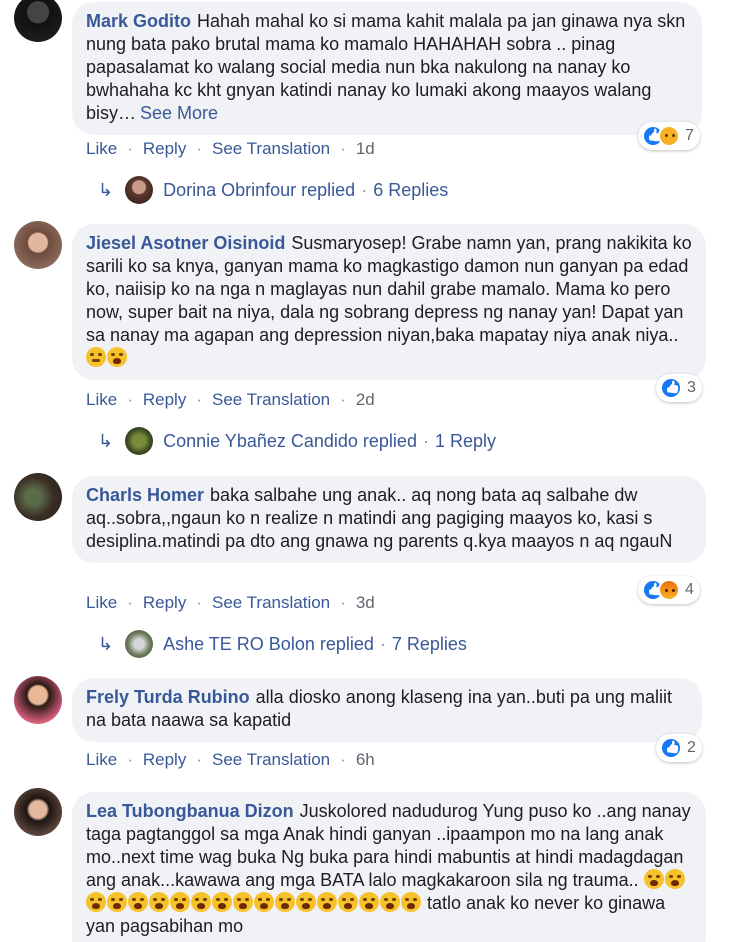 The height and width of the screenshot is (942, 750). I want to click on replies-link: ↳ Dorina Obrinfour replied · 6 Replies, so click(273, 190).